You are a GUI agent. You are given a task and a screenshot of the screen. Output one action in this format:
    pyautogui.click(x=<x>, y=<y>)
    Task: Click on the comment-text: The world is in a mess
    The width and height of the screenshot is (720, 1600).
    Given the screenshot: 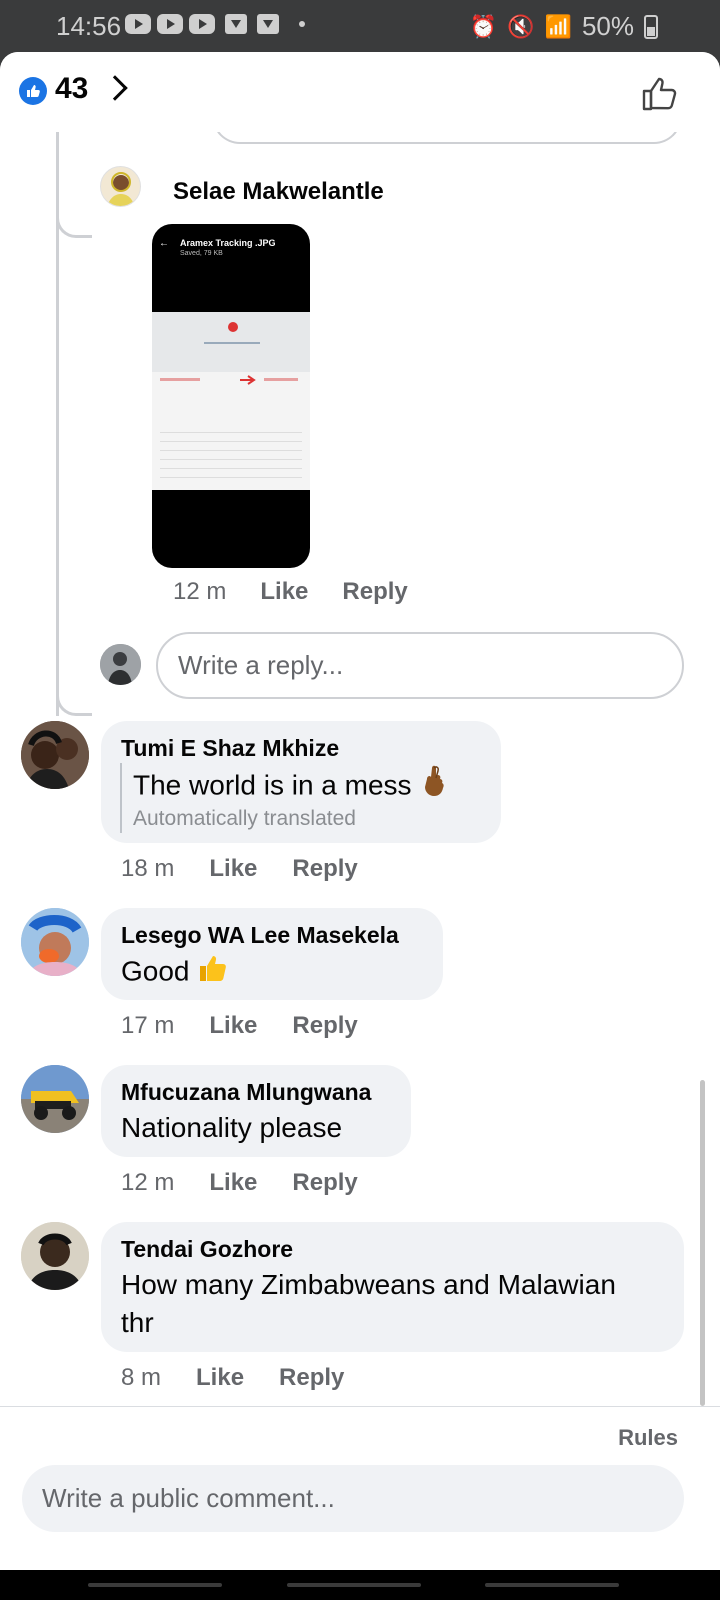 What is the action you would take?
    pyautogui.click(x=291, y=787)
    